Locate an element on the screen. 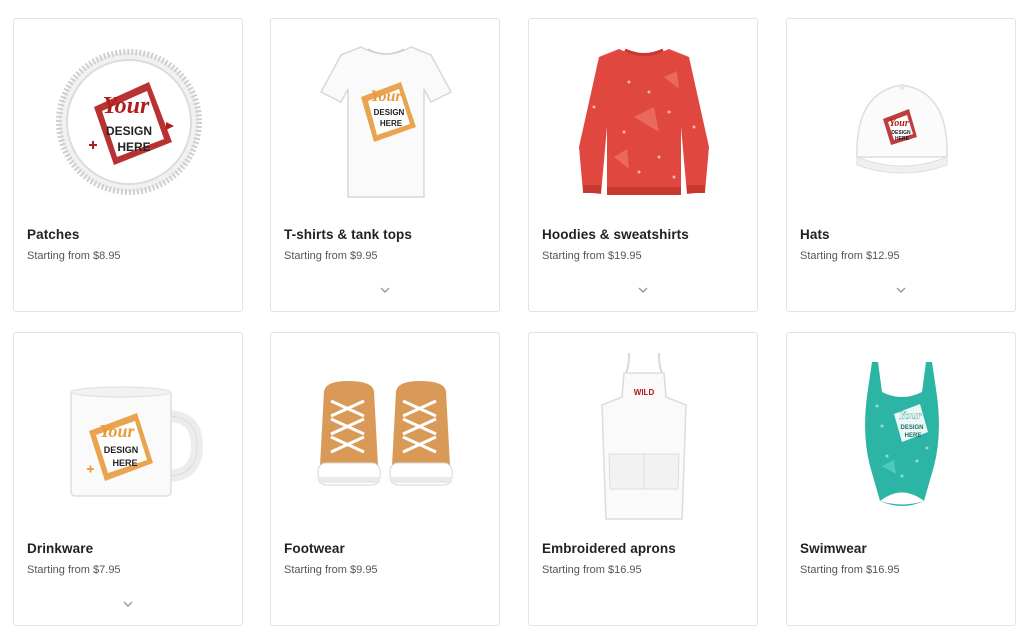 The width and height of the screenshot is (1024, 630). patch-design-text: DESIGN is located at coordinates (129, 131).